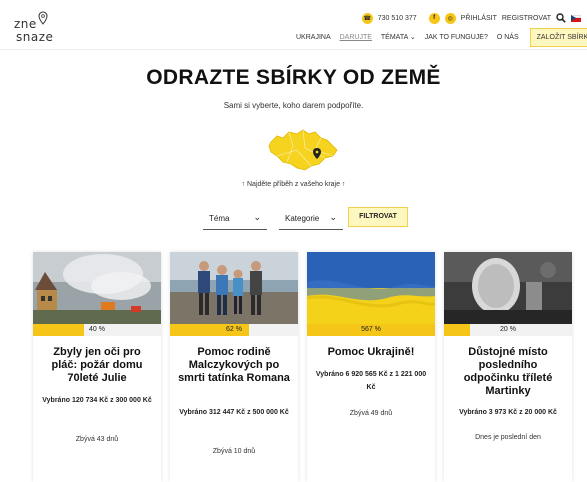 This screenshot has height=482, width=587. Describe the element at coordinates (371, 413) in the screenshot. I see `card-remaining-time: Zbývá 49 dnů` at that location.